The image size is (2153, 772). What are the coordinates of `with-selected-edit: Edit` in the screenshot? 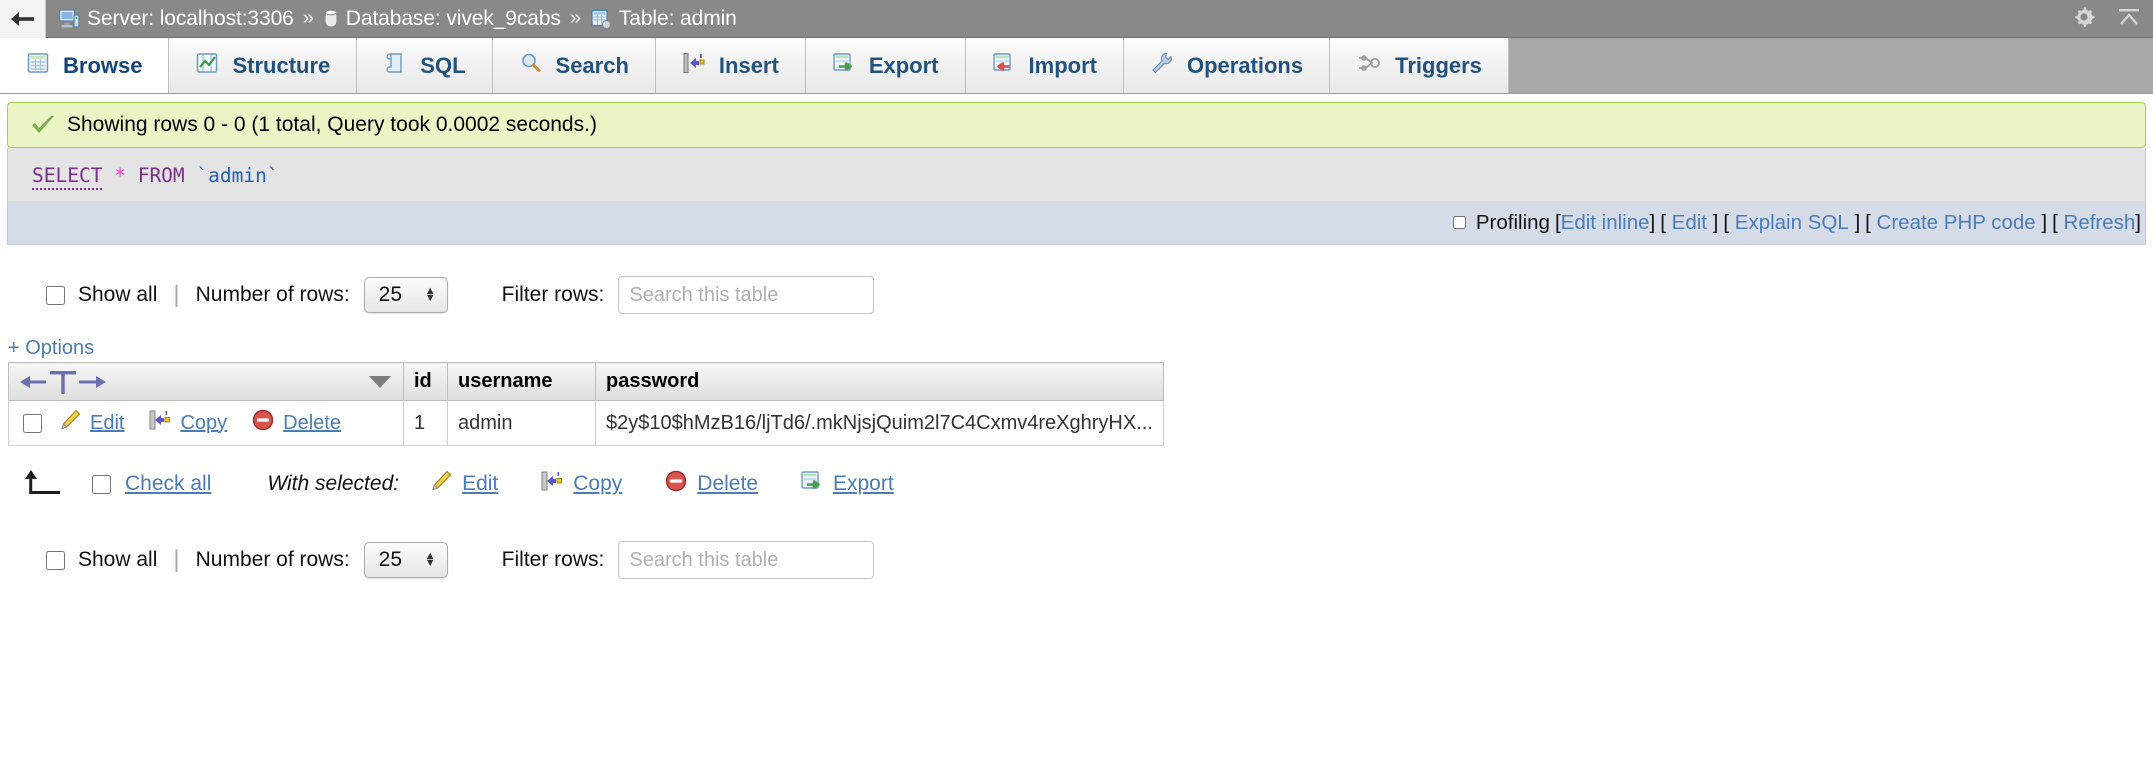 It's located at (463, 484).